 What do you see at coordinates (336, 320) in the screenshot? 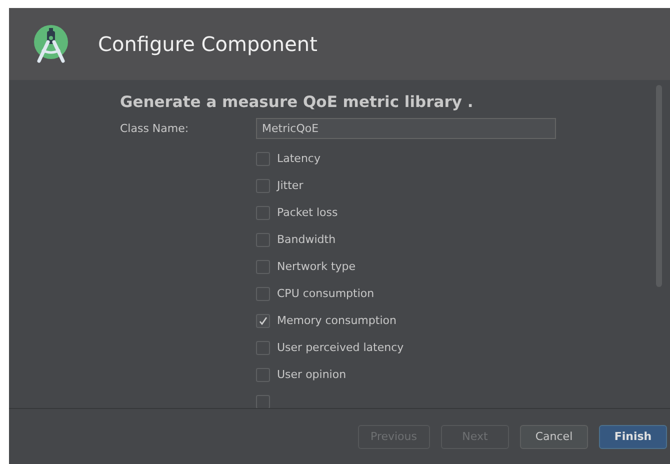
I see `option-label: Memory consumption` at bounding box center [336, 320].